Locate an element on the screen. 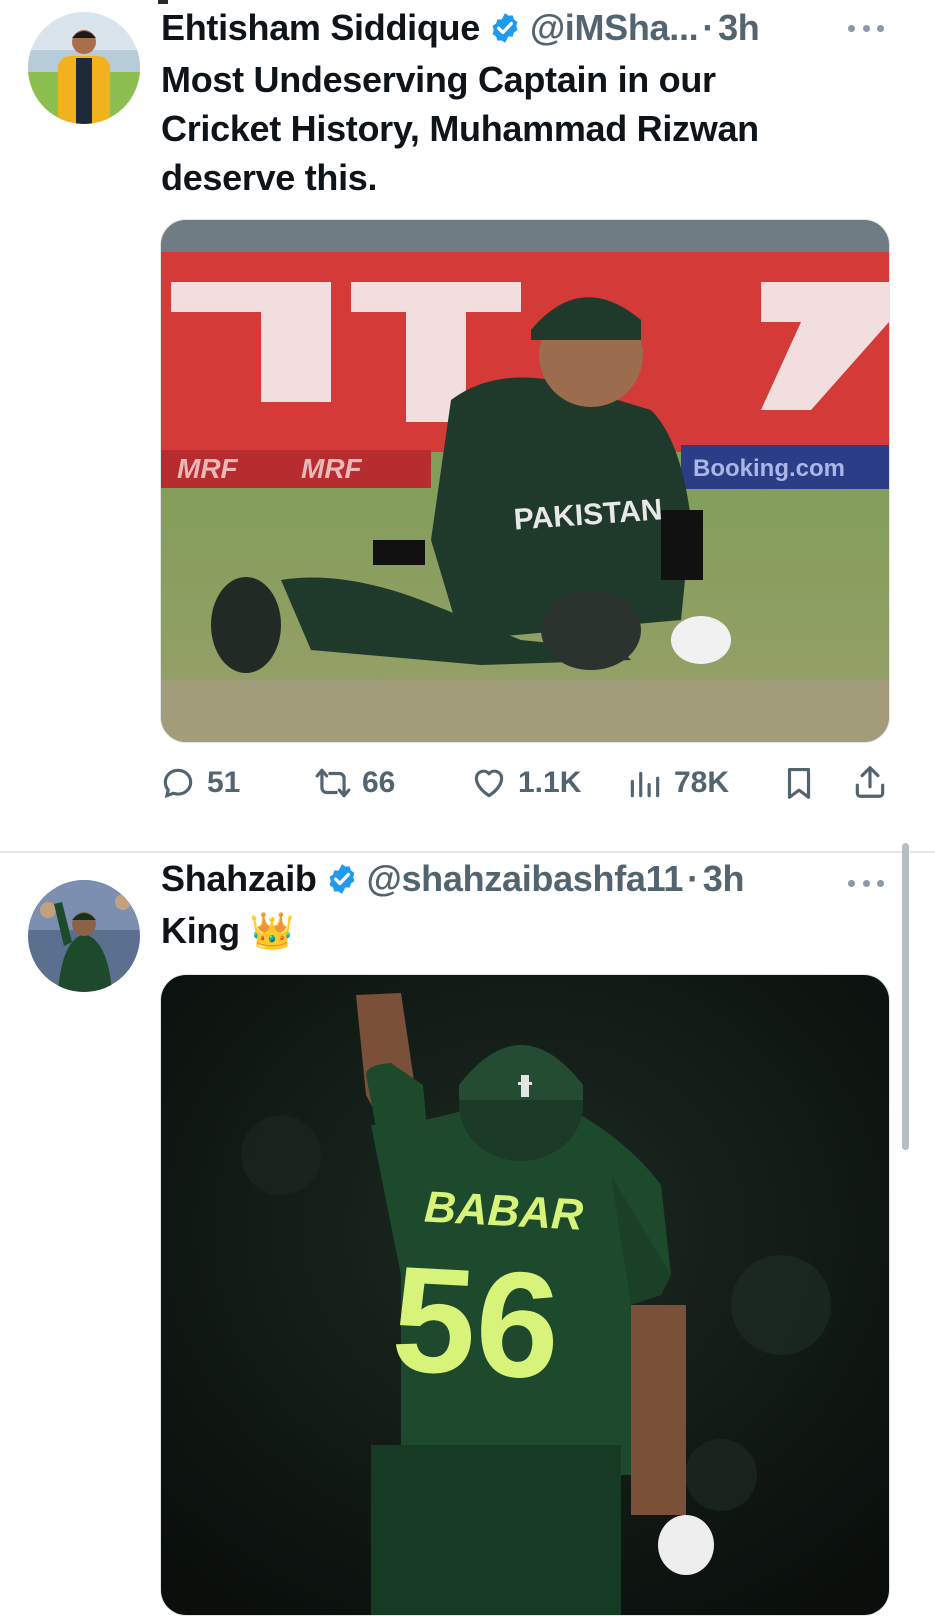  jersey-number-text: 56 is located at coordinates (475, 1322).